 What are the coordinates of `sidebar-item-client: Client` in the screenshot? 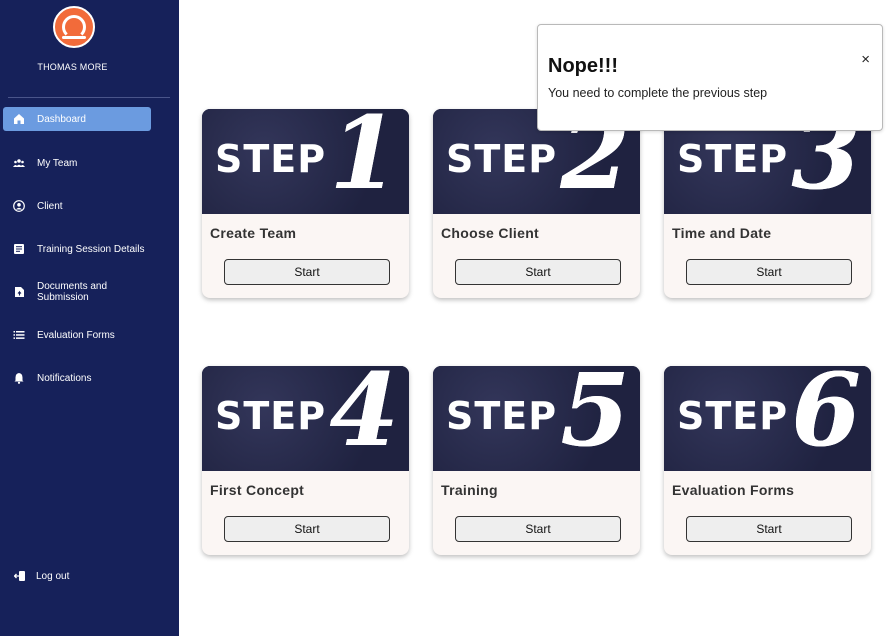 It's located at (77, 206).